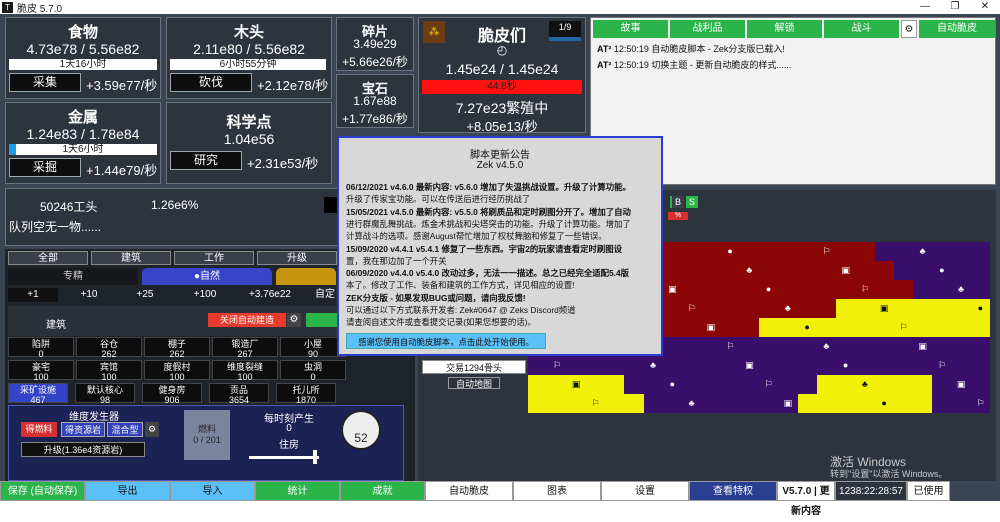 The image size is (1000, 522). Describe the element at coordinates (270, 295) in the screenshot. I see `amount-max: +3.76e22` at that location.